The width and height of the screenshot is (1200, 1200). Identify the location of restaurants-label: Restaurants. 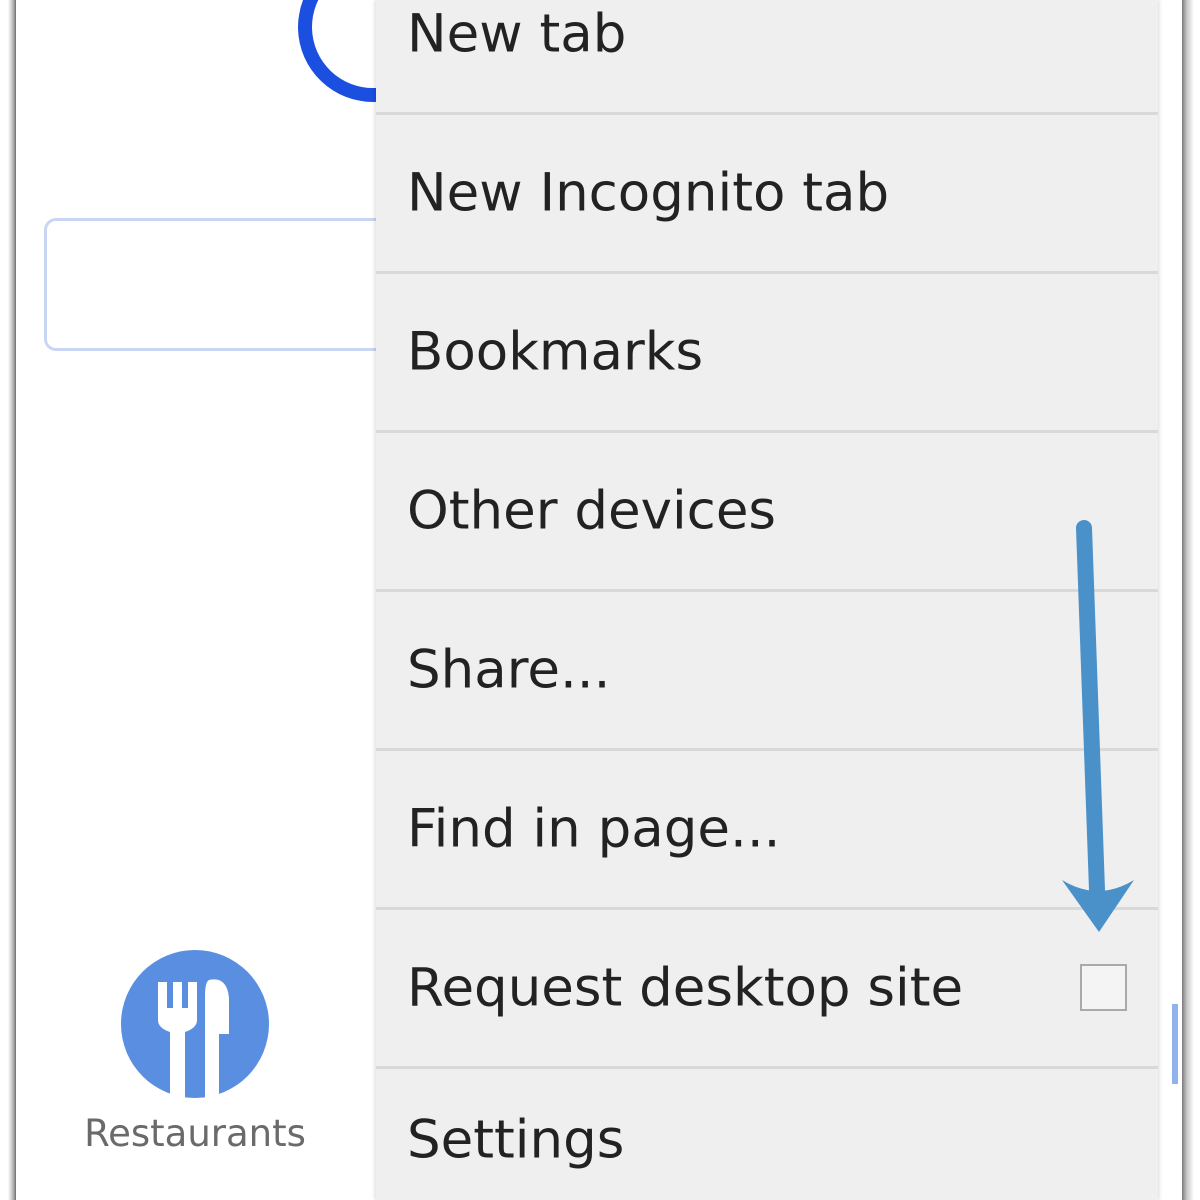
(195, 1133).